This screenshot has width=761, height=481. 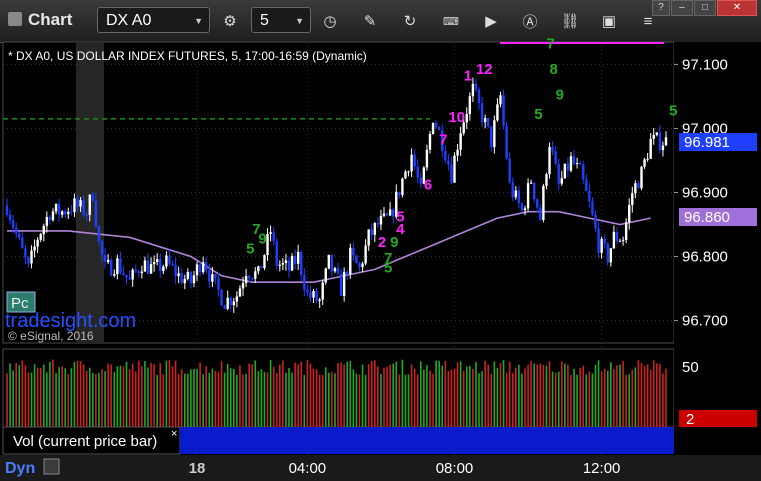 What do you see at coordinates (455, 468) in the screenshot?
I see `time-tick-label: 08:00` at bounding box center [455, 468].